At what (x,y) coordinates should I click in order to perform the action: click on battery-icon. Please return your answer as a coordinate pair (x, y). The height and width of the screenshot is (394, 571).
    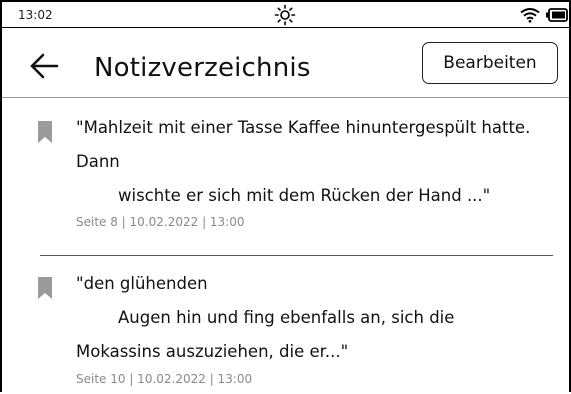
    Looking at the image, I should click on (557, 15).